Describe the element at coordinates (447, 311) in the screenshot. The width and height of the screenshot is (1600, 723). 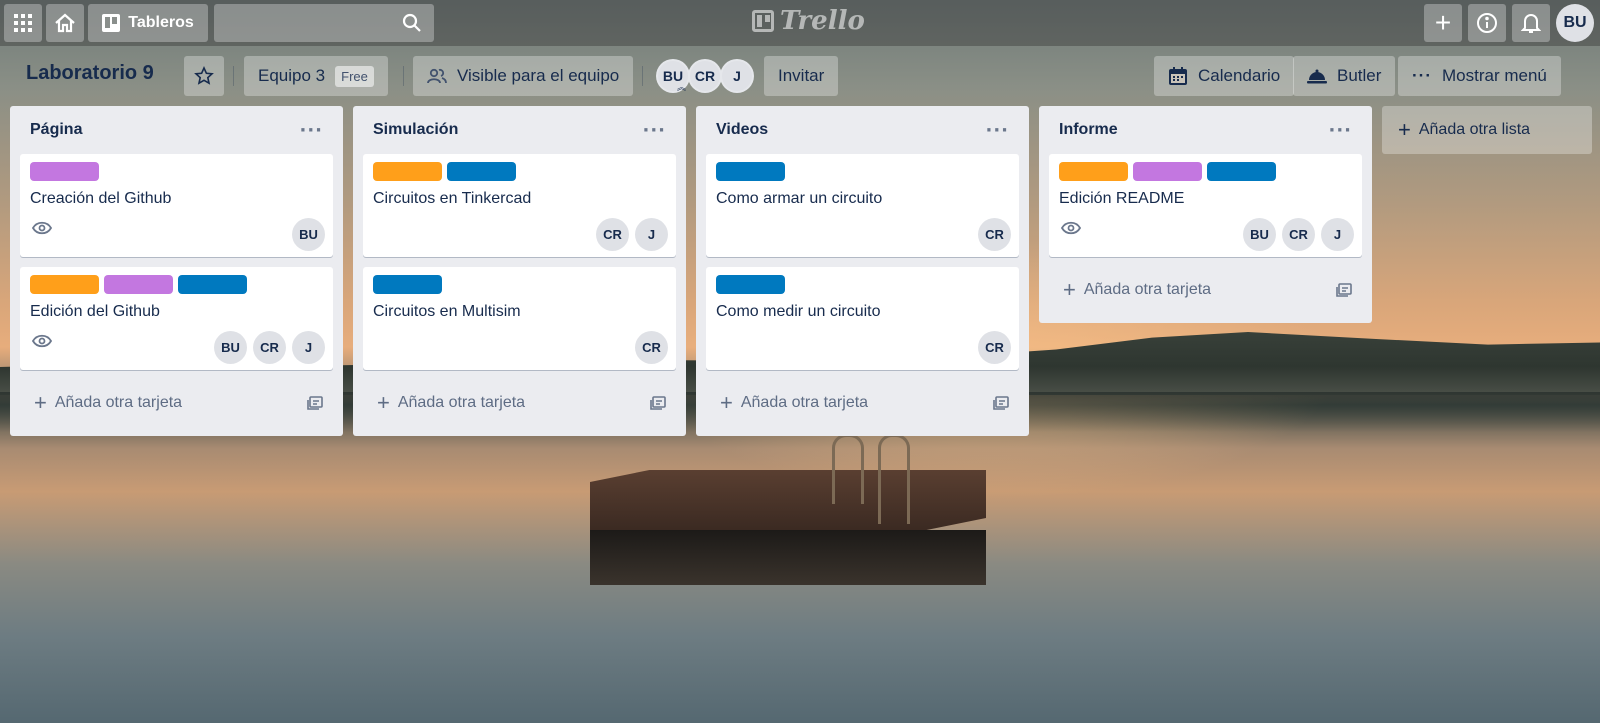
I see `card-title: Circuitos en Multisim` at that location.